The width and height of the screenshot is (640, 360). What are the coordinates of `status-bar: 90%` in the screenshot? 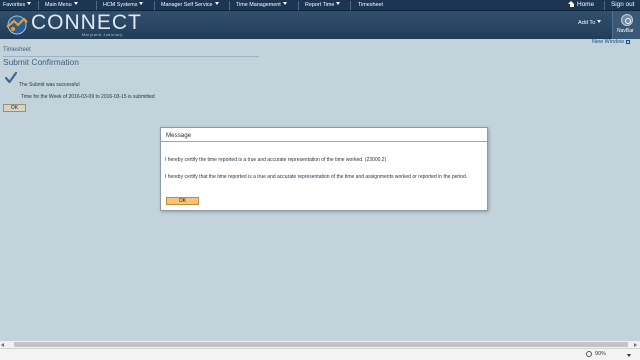 It's located at (320, 354).